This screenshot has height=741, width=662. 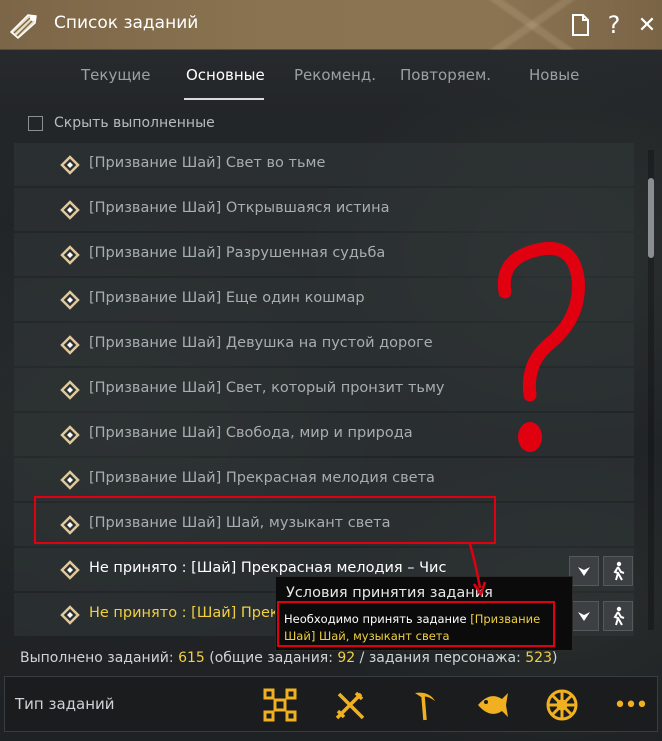 I want to click on tab-repeatable: Повторяем., so click(x=445, y=75).